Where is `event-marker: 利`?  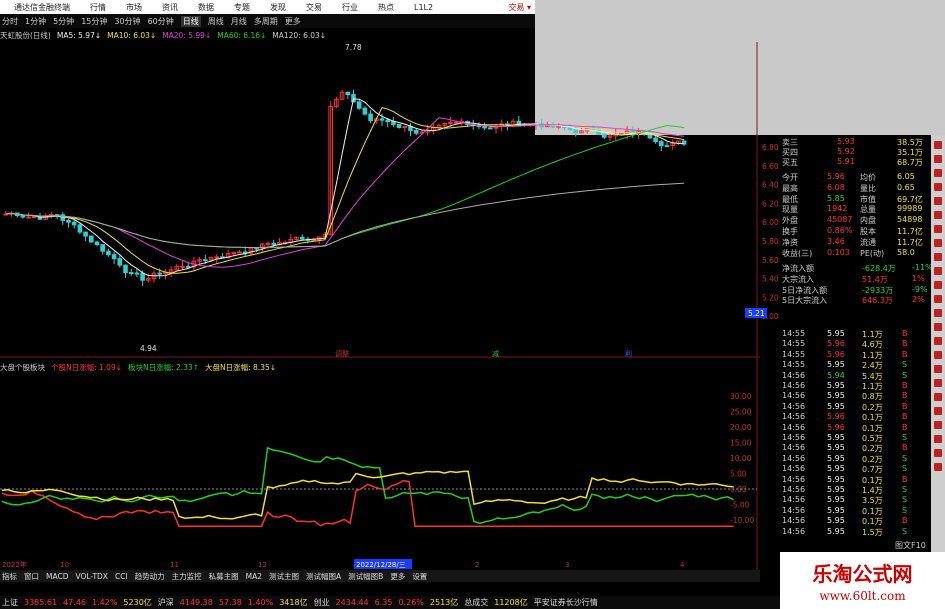
event-marker: 利 is located at coordinates (628, 353).